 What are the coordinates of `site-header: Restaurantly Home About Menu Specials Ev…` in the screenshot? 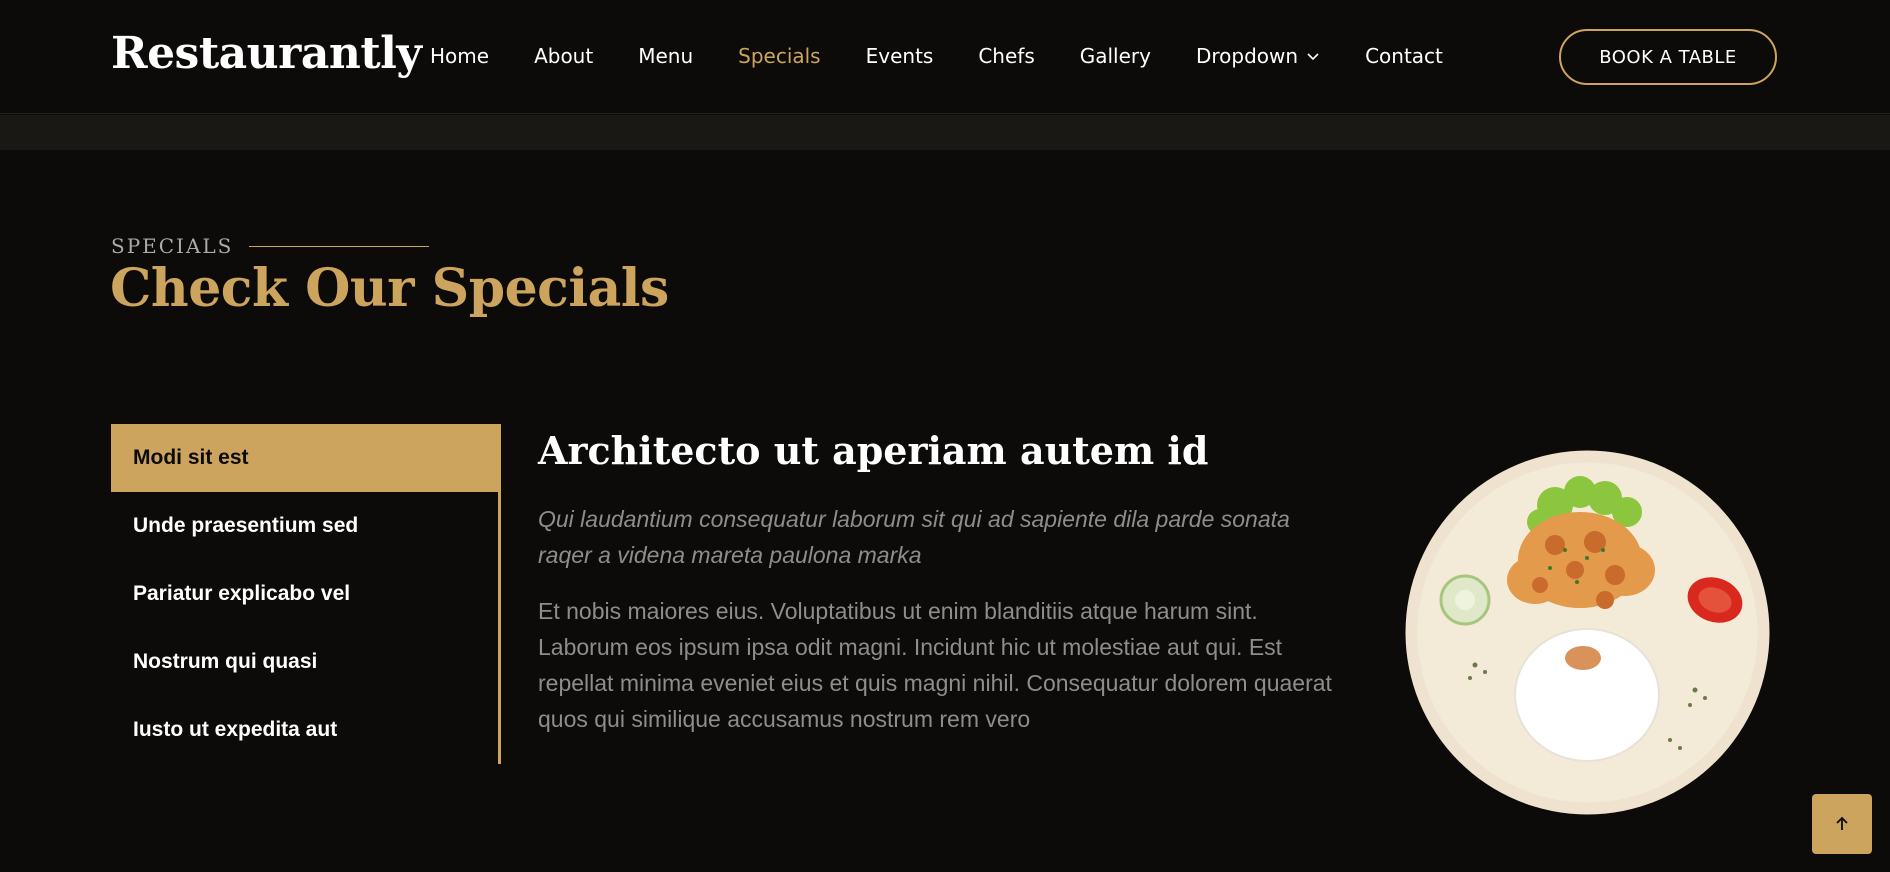 It's located at (945, 57).